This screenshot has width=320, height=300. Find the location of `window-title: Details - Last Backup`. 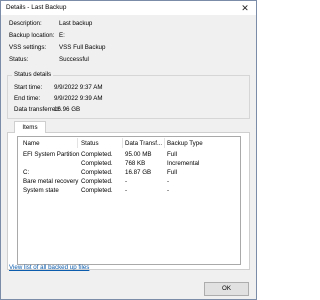

window-title: Details - Last Backup is located at coordinates (36, 7).